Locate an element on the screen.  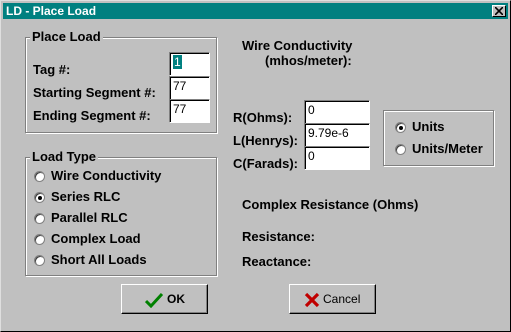
radio-parallel-rlc-label: Parallel RLC is located at coordinates (89, 217).